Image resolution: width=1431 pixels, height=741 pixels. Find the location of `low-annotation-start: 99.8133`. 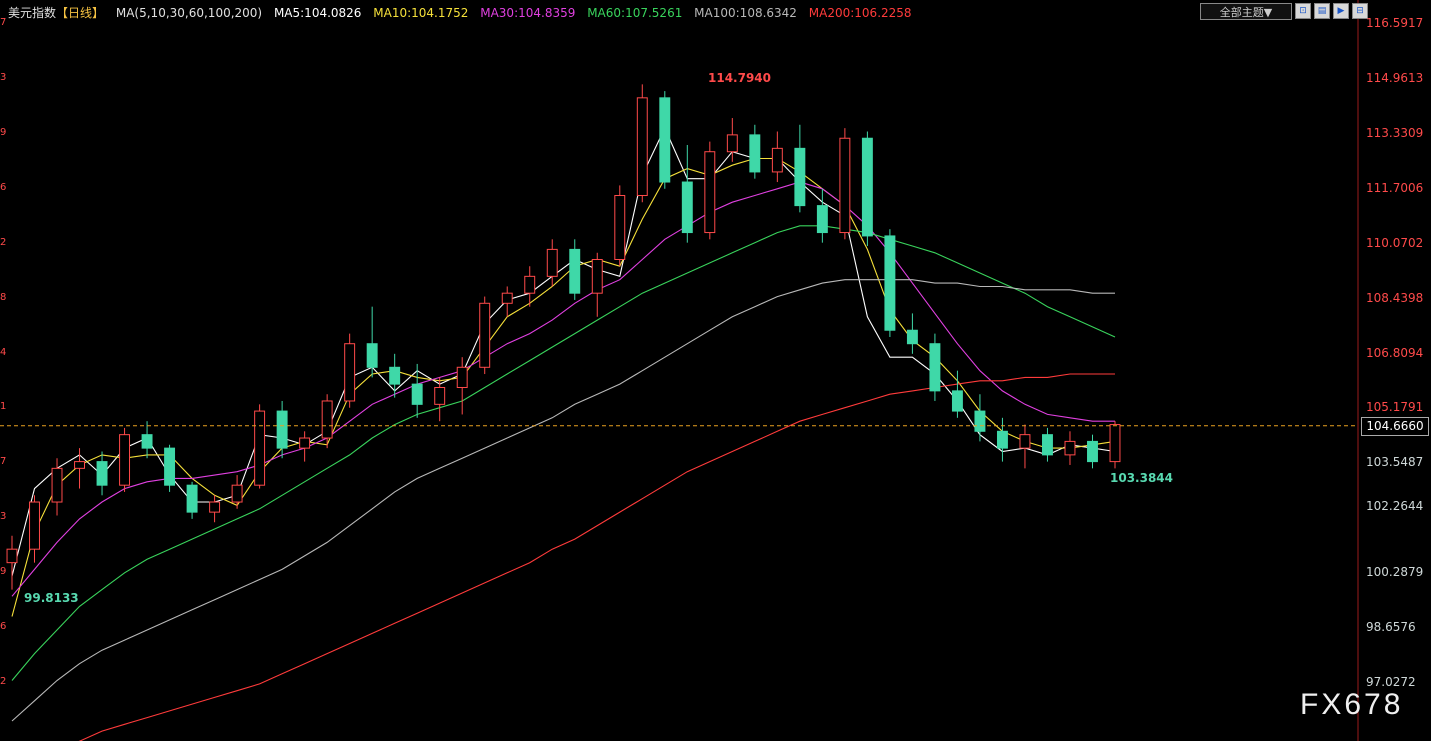

low-annotation-start: 99.8133 is located at coordinates (51, 598).